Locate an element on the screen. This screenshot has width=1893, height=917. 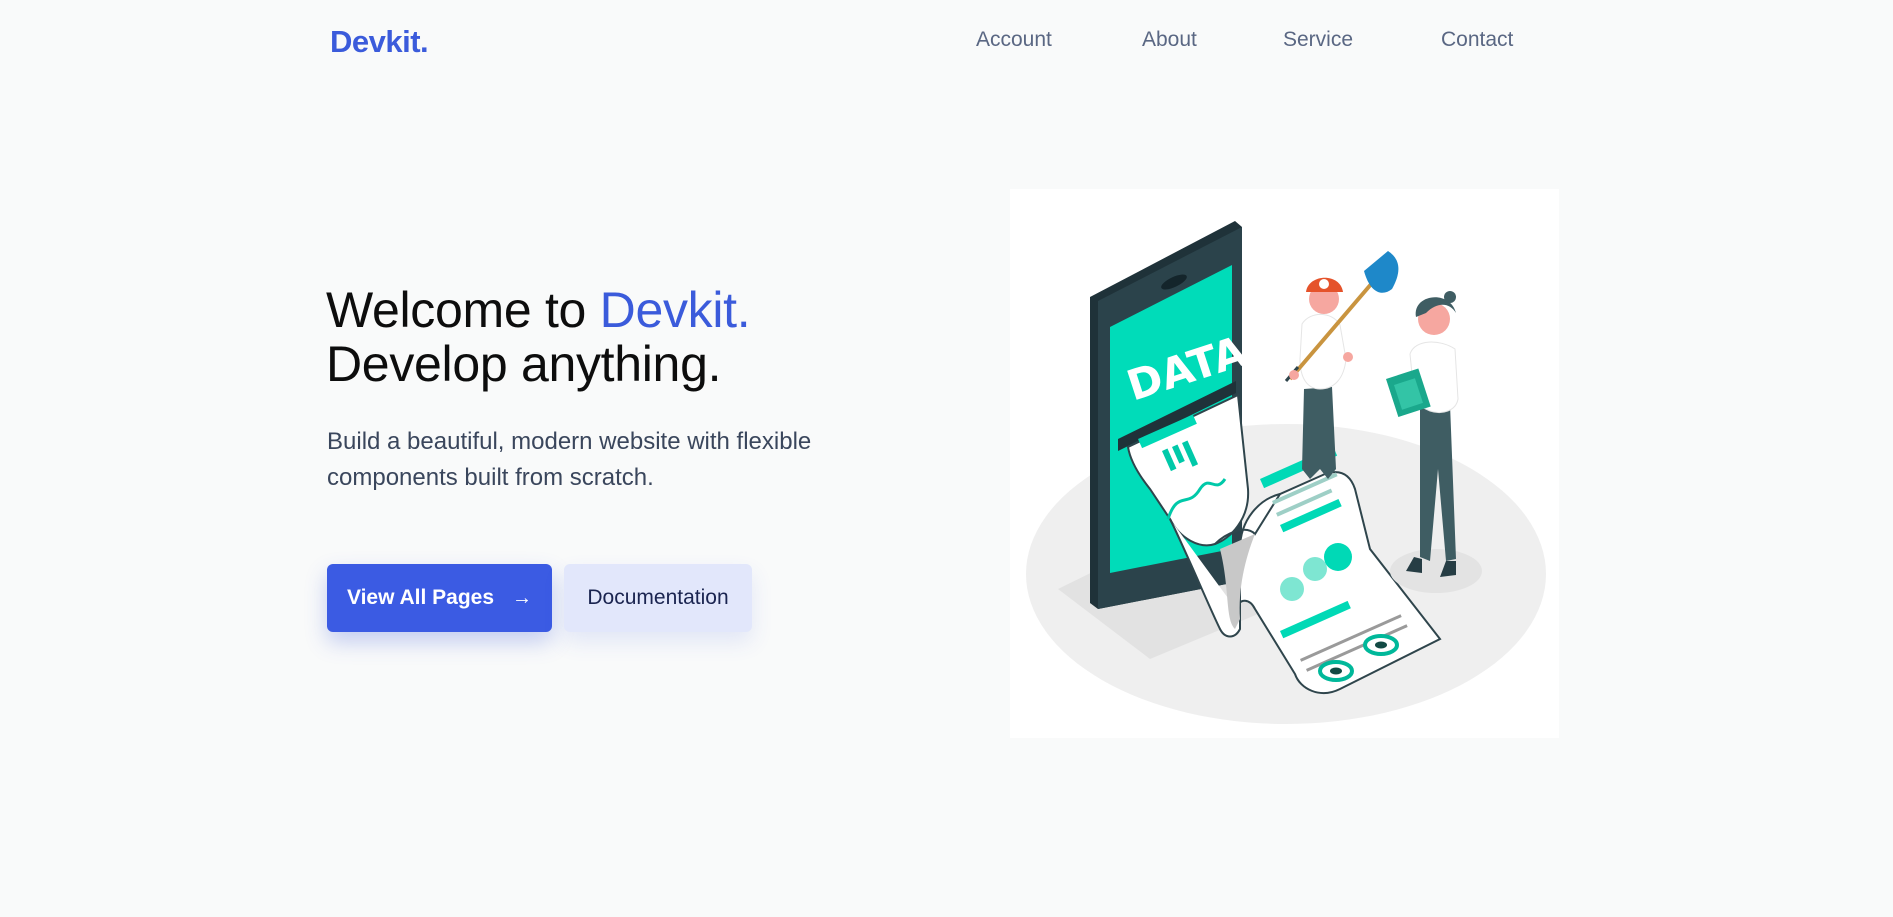
nav-link-service: Service is located at coordinates (1318, 40).